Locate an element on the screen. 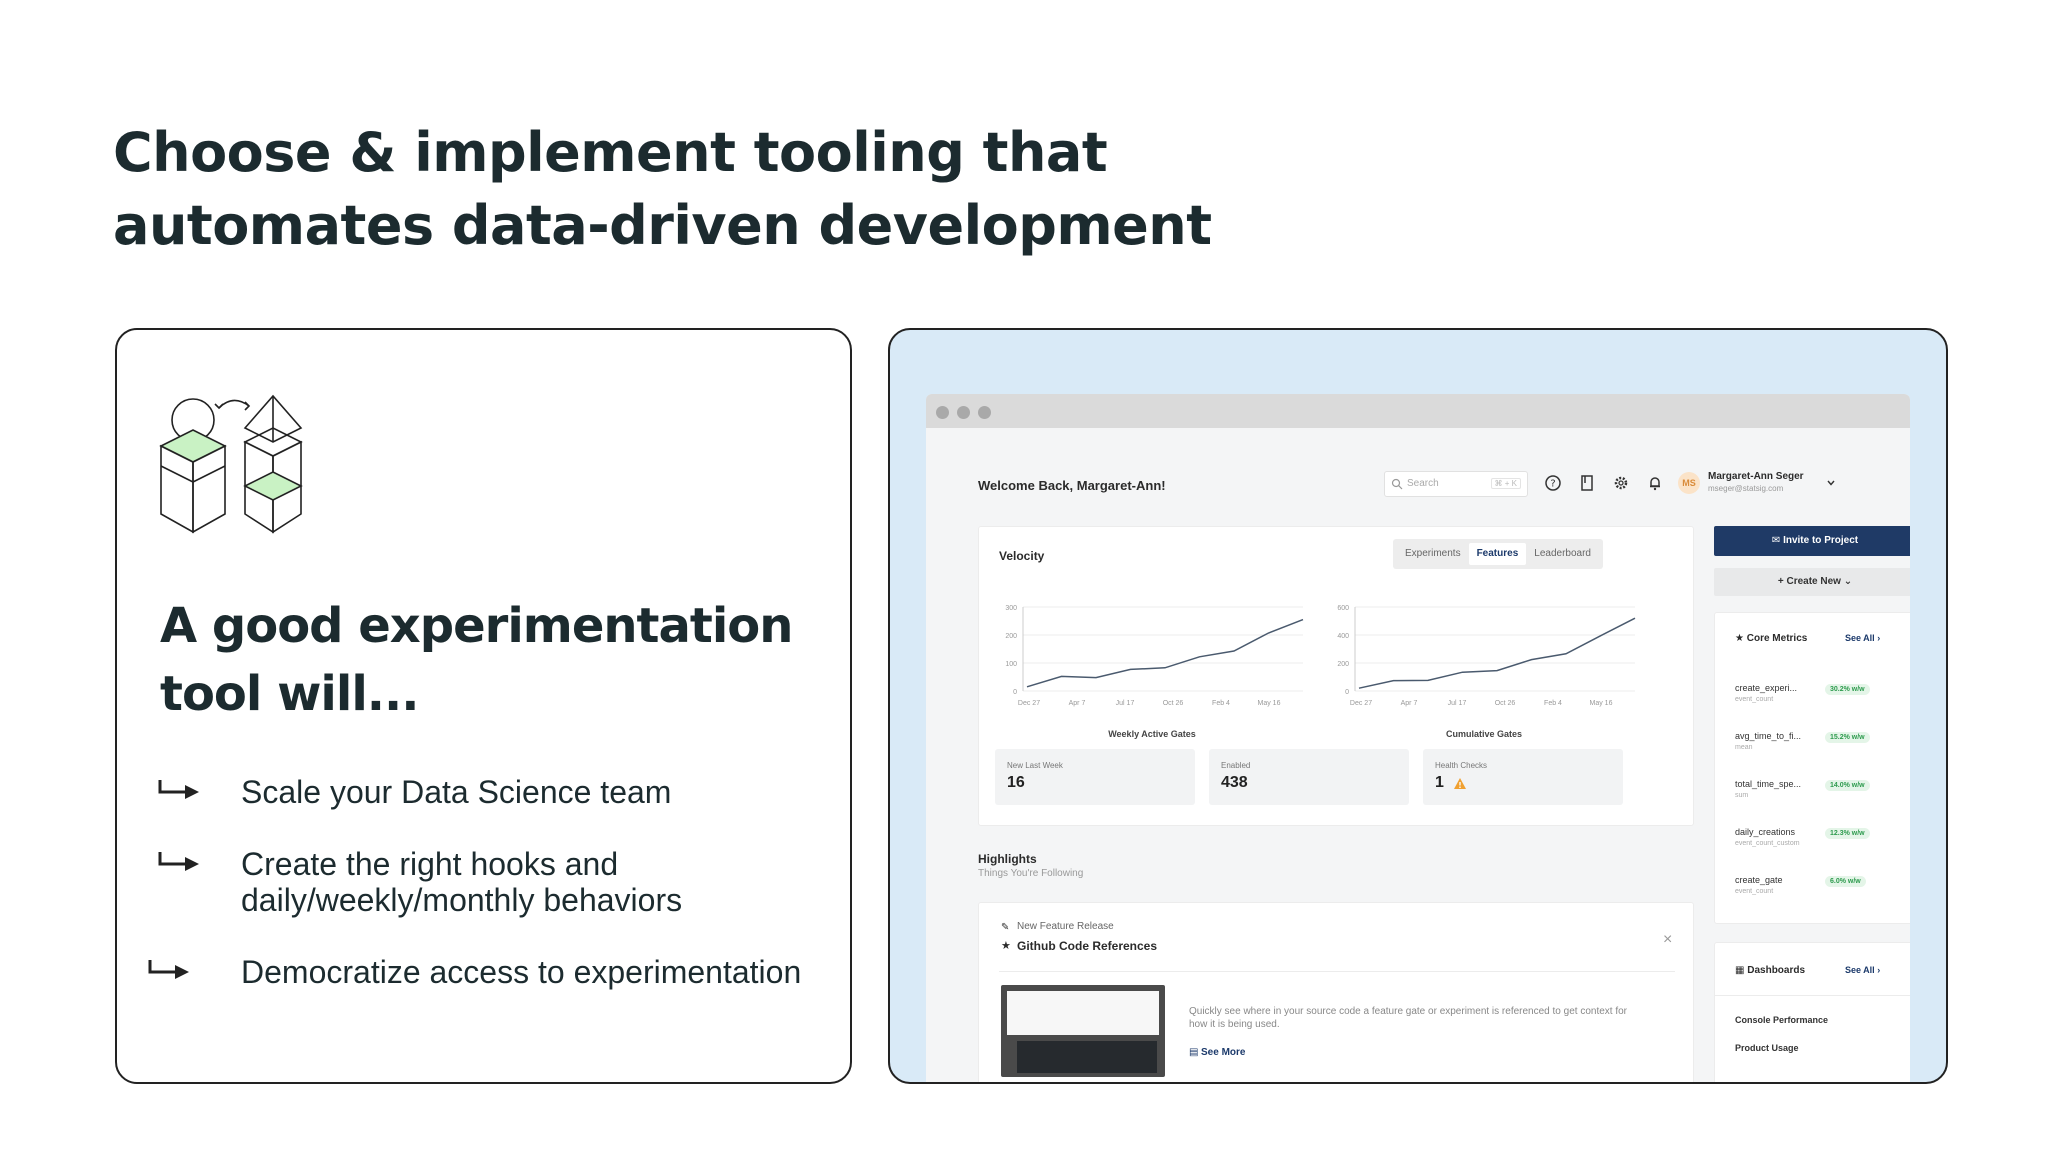  bullet-text: Democratize access to experimentation is located at coordinates (521, 972).